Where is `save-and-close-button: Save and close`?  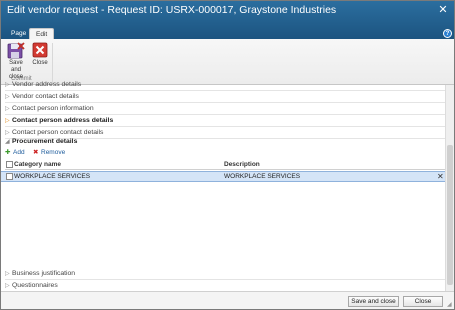
save-and-close-button: Save and close is located at coordinates (373, 301).